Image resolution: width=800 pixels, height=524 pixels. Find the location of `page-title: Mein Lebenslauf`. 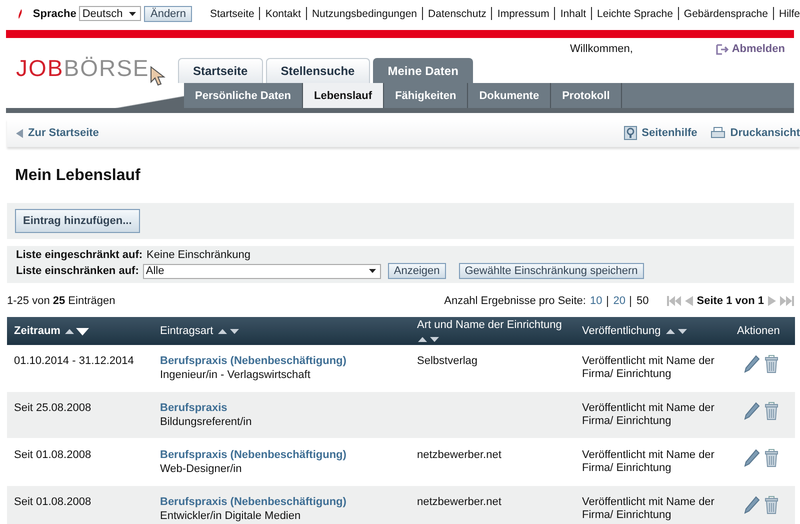

page-title: Mein Lebenslauf is located at coordinates (78, 176).